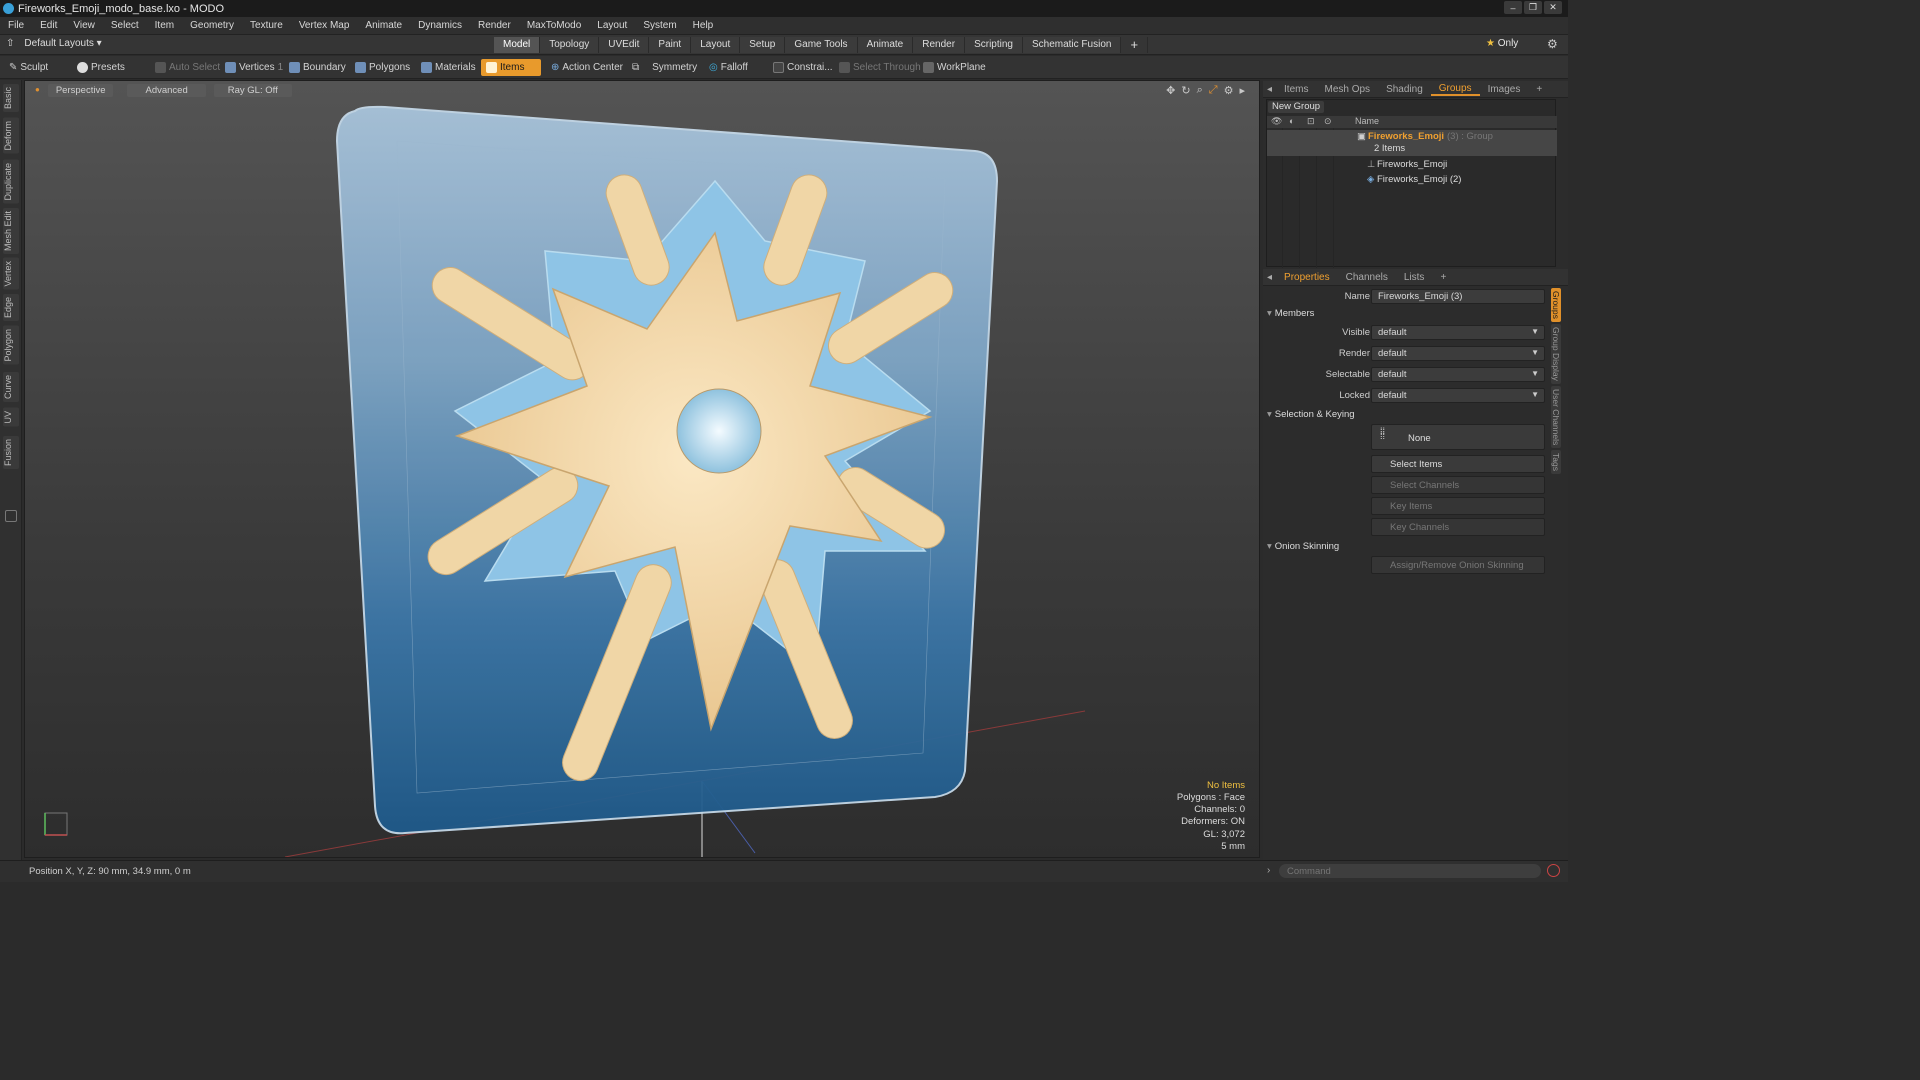 The height and width of the screenshot is (1080, 1920). What do you see at coordinates (1458, 437) in the screenshot?
I see `none-selector: ⁞⁞ ⁞⁞ None` at bounding box center [1458, 437].